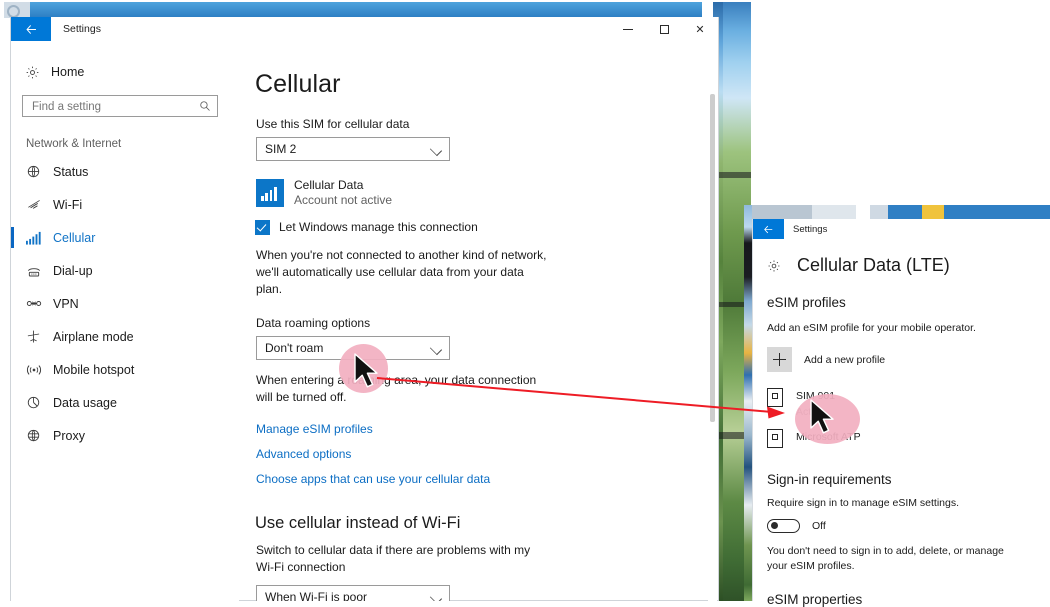 The height and width of the screenshot is (607, 1050). I want to click on sidebar-item-label: Cellular, so click(74, 237).